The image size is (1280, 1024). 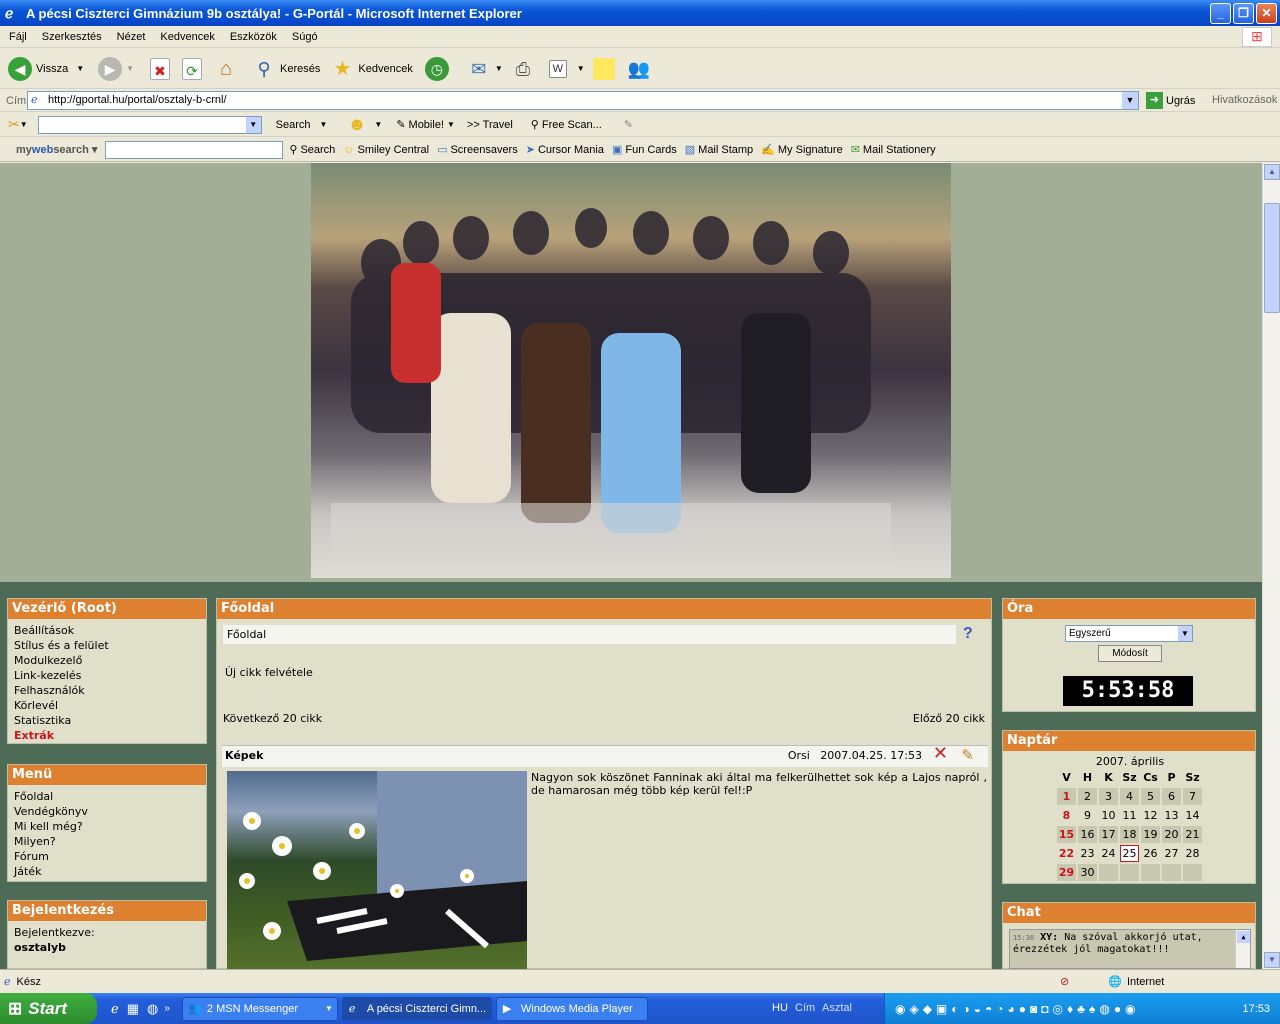 What do you see at coordinates (107, 826) in the screenshot?
I see `nav-what-else: Mi kell még?` at bounding box center [107, 826].